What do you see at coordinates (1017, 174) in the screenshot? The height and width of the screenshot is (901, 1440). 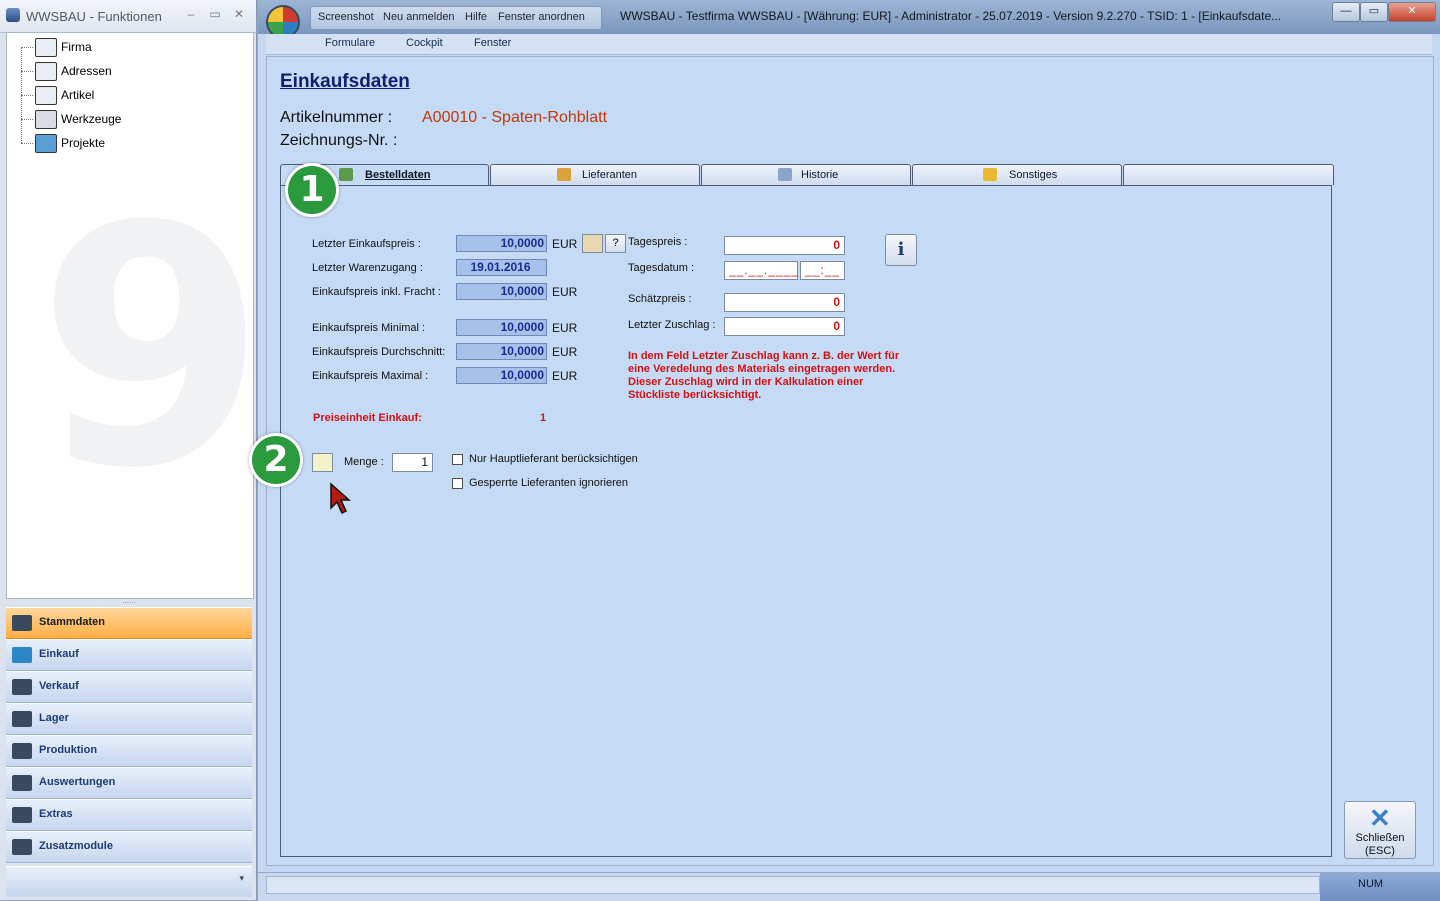 I see `tab-sonstiges: Sonstiges` at bounding box center [1017, 174].